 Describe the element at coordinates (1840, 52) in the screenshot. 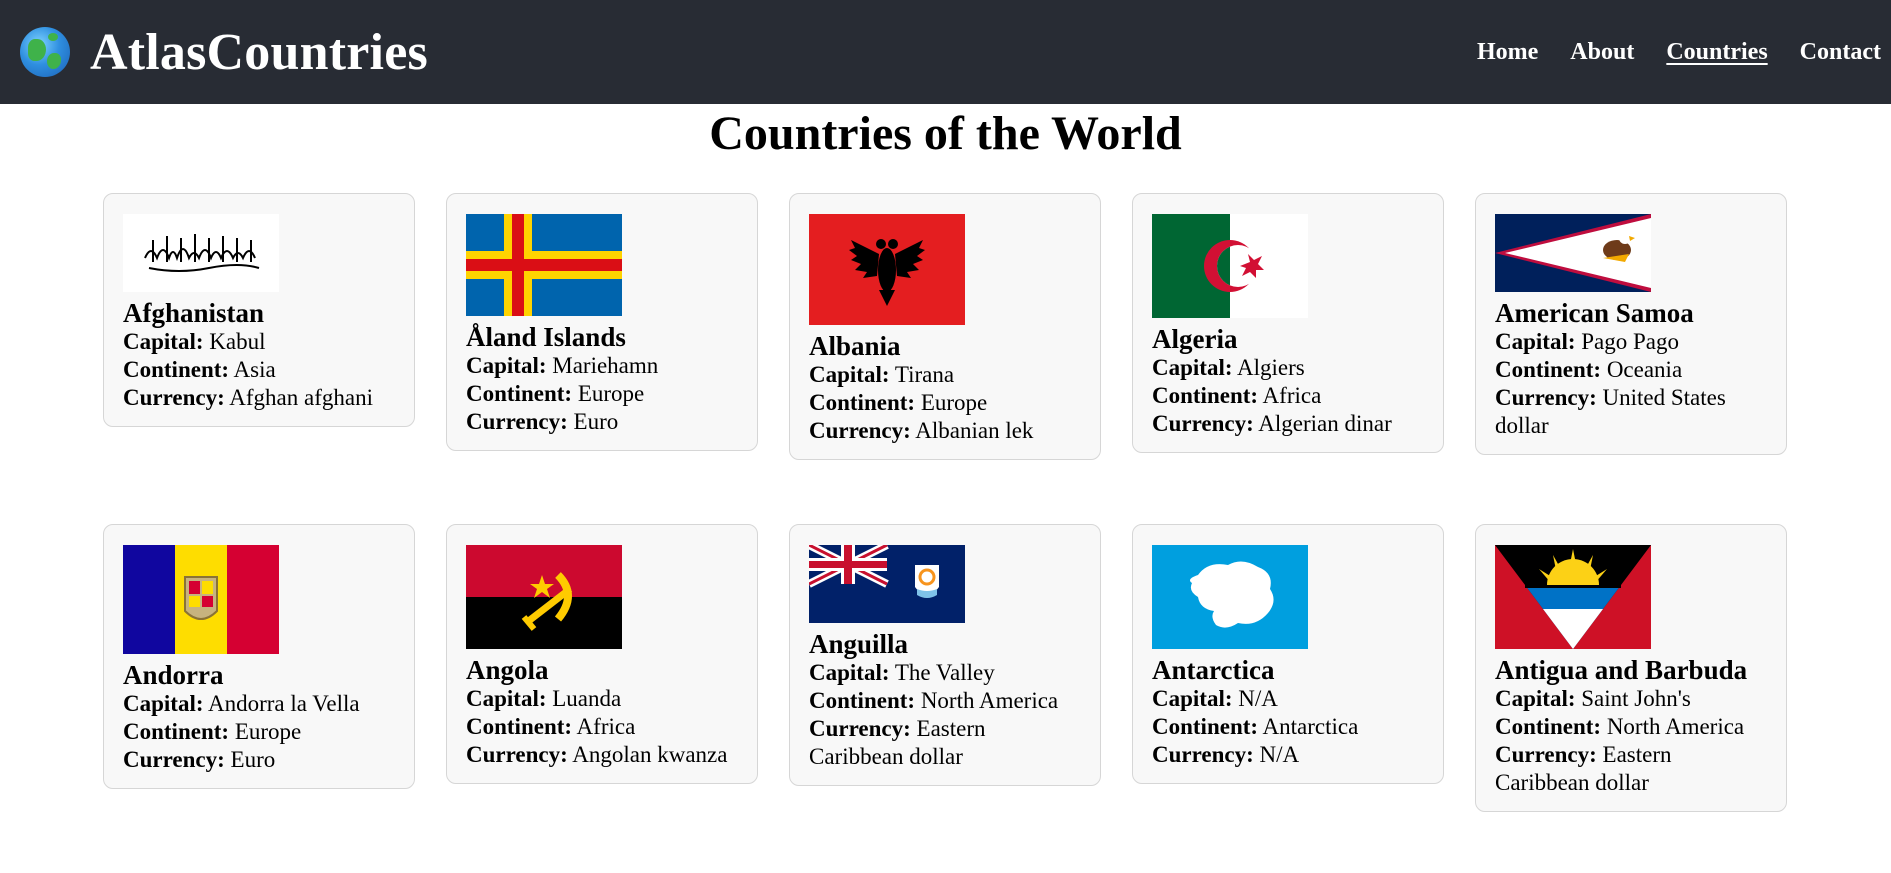

I see `nav-link-contact: Contact` at that location.